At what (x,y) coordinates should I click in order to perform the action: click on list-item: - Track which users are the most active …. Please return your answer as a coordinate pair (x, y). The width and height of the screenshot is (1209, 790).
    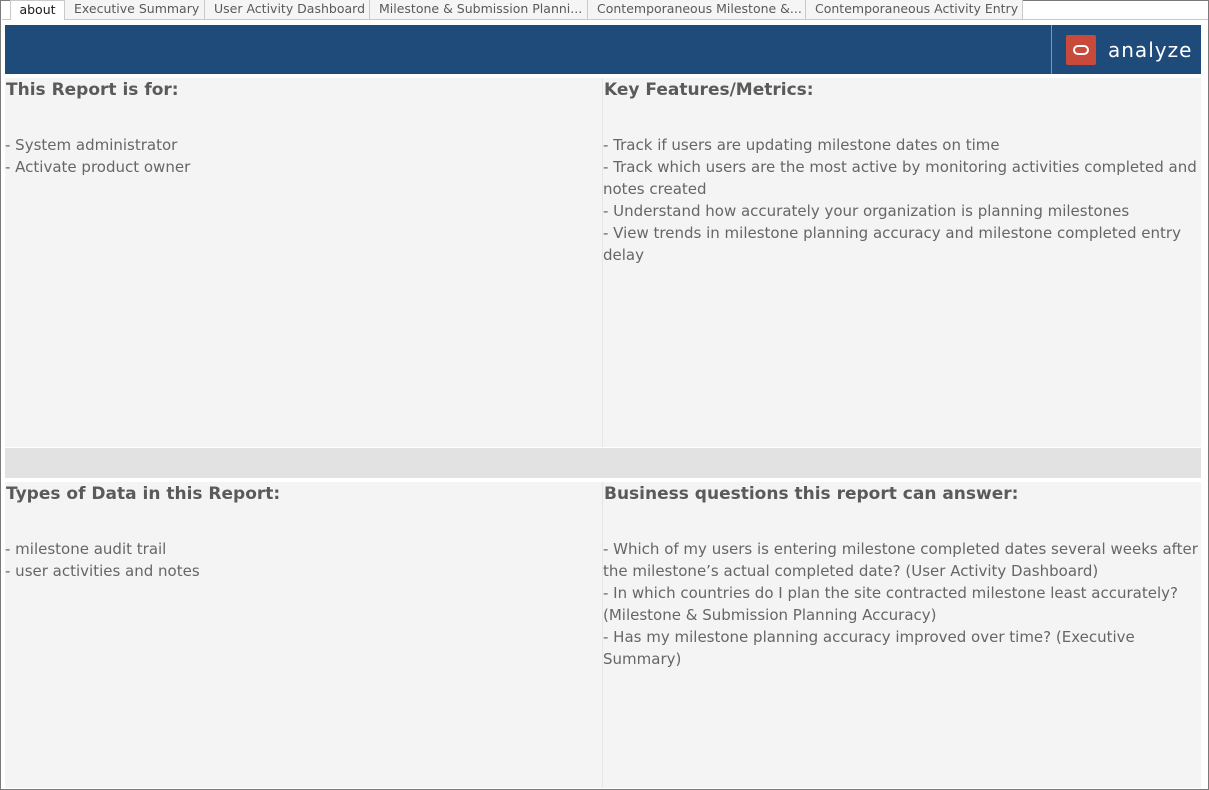
    Looking at the image, I should click on (900, 178).